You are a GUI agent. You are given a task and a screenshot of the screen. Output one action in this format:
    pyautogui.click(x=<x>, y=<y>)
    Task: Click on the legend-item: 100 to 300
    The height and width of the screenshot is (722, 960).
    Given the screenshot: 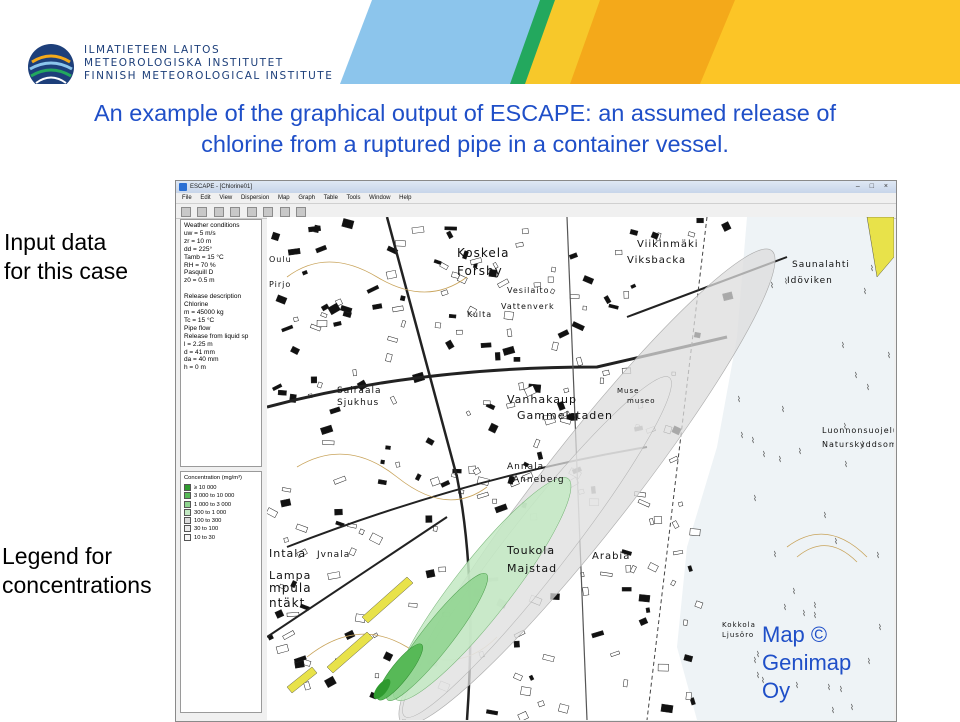 What is the action you would take?
    pyautogui.click(x=222, y=521)
    